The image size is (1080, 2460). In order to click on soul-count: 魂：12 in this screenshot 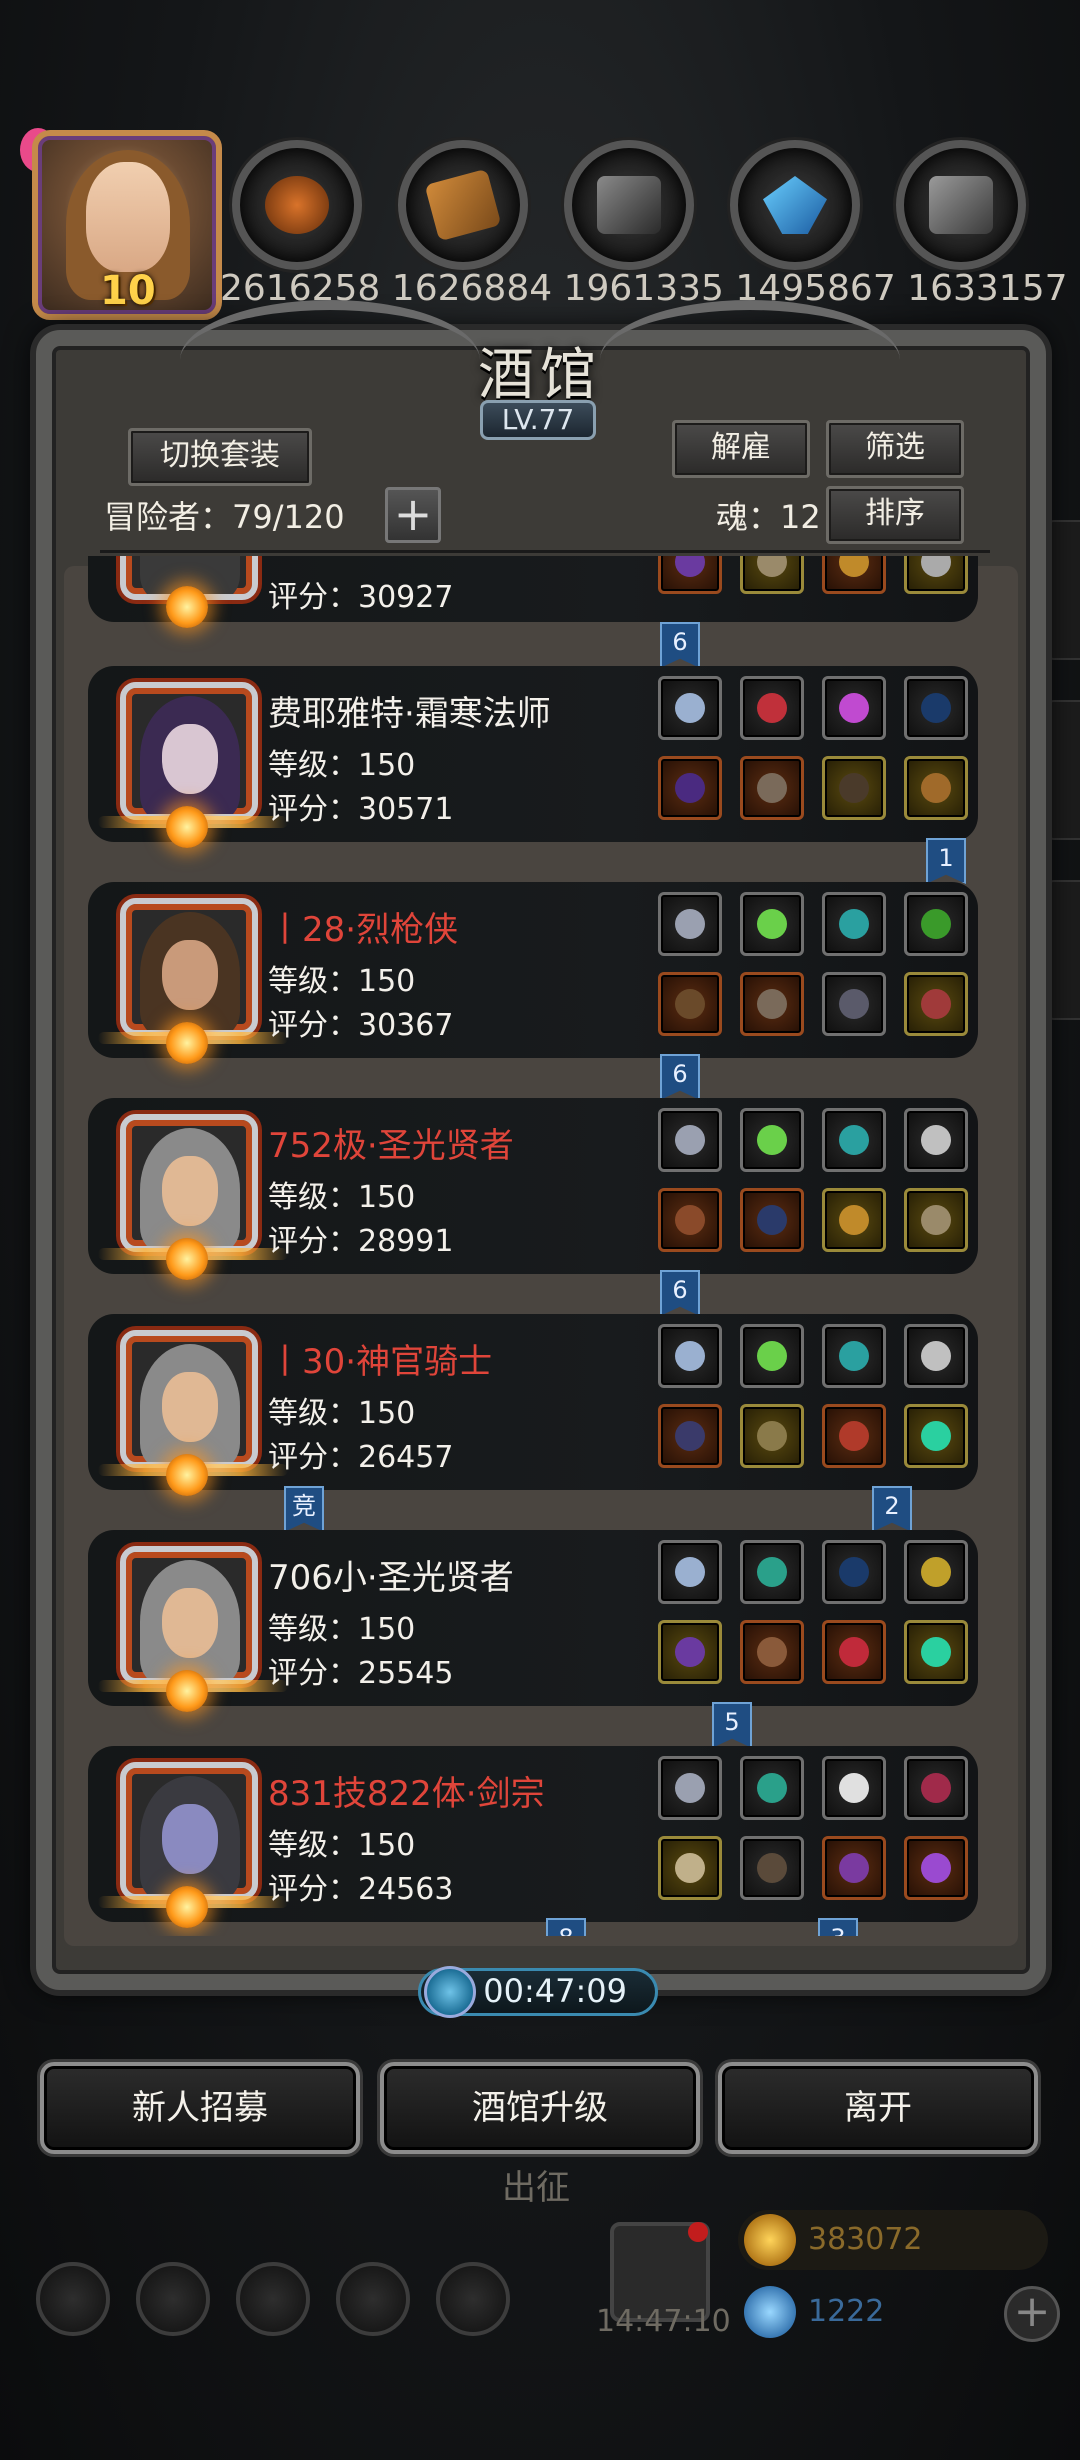, I will do `click(768, 517)`.